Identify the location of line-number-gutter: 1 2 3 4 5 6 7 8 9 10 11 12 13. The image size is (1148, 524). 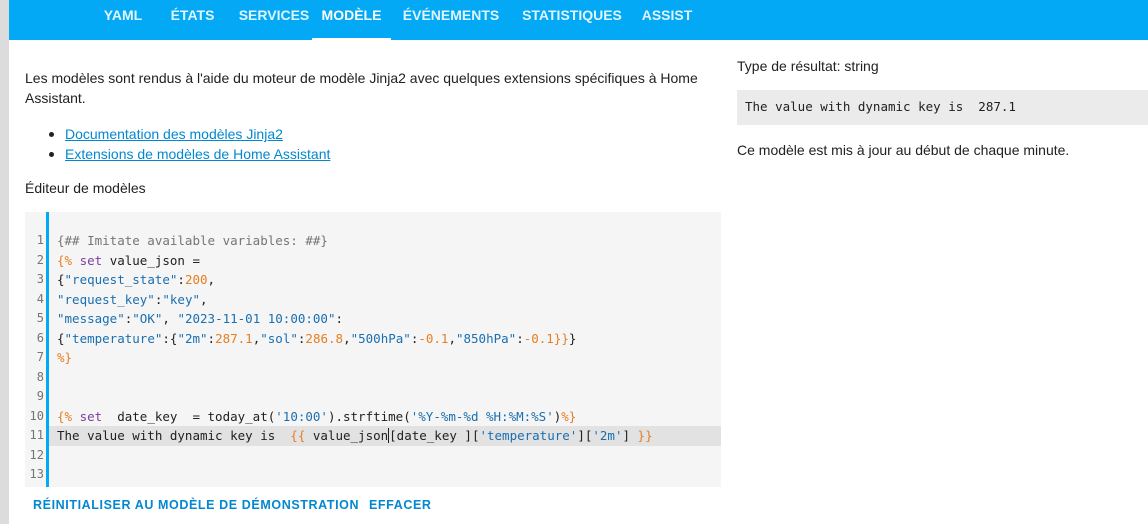
(35, 358).